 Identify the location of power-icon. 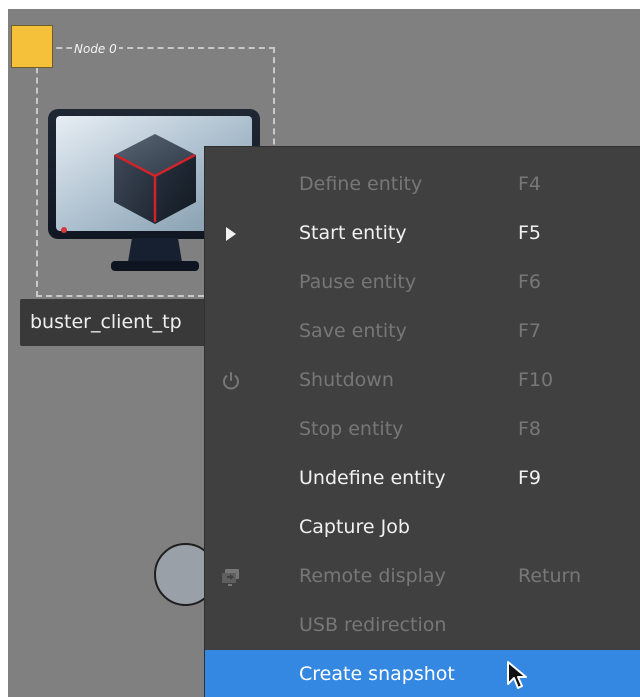
(231, 380).